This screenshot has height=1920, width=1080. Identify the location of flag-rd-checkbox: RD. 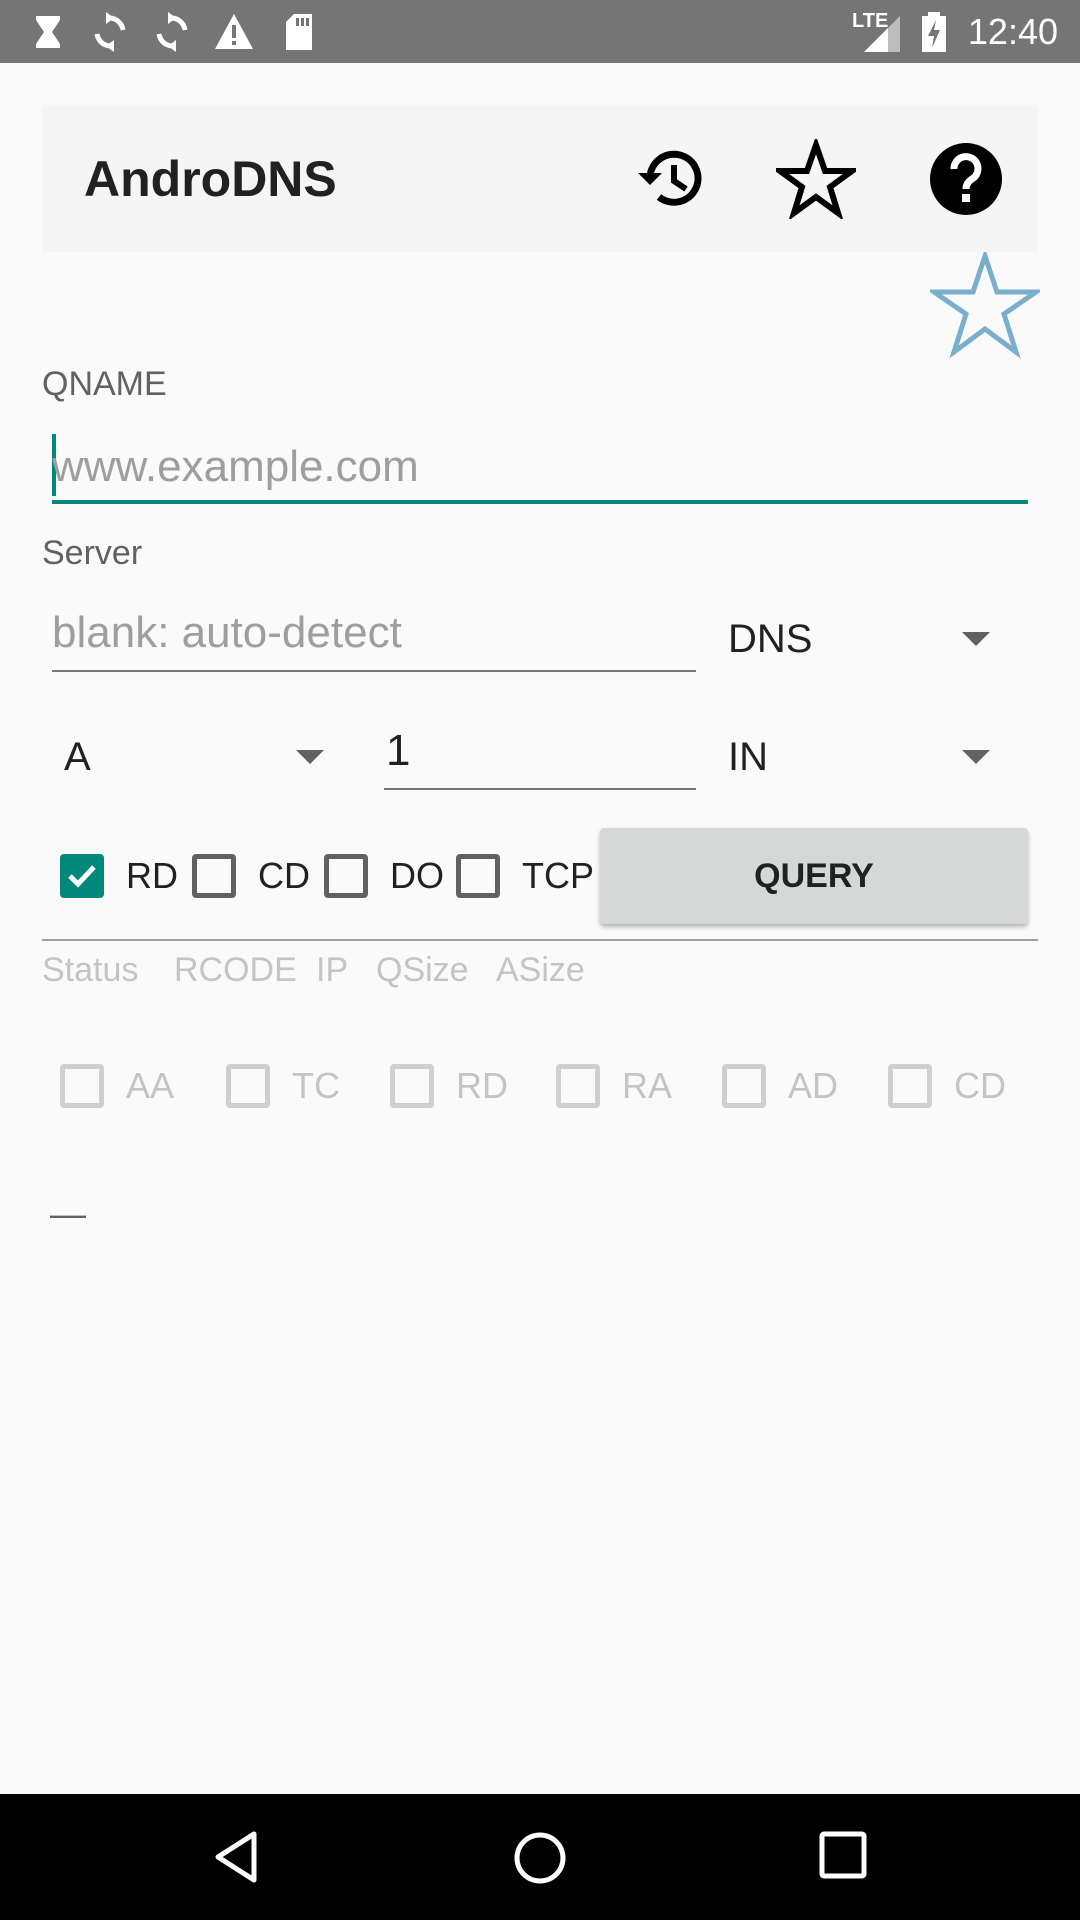
(119, 876).